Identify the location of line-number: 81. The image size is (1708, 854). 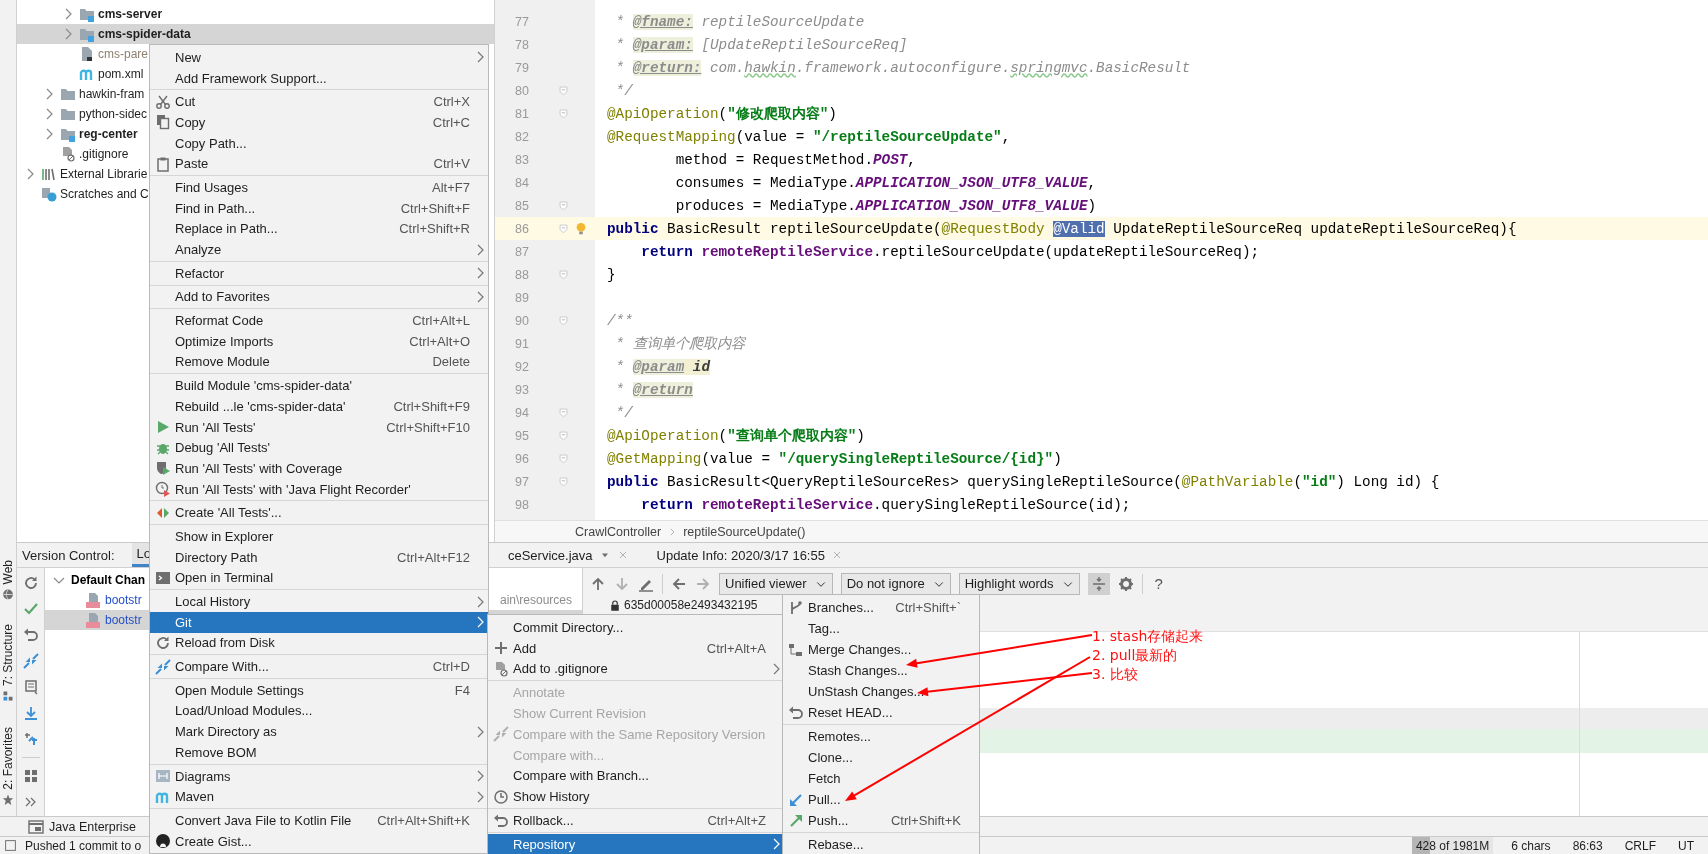
(521, 113).